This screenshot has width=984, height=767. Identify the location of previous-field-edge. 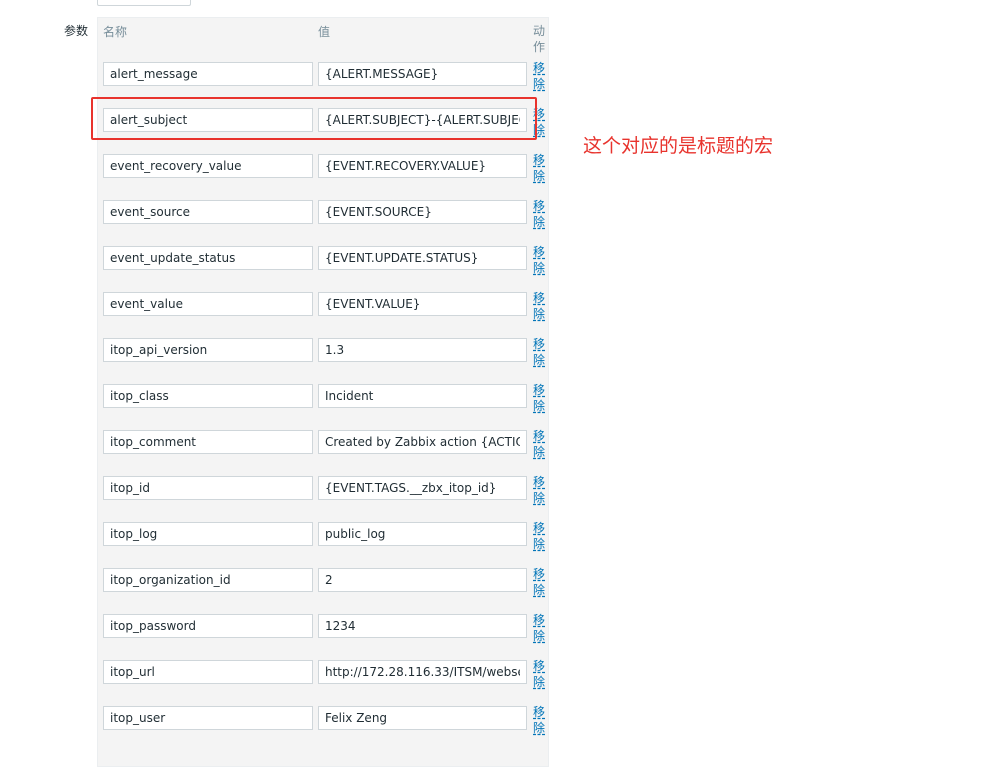
(144, 3).